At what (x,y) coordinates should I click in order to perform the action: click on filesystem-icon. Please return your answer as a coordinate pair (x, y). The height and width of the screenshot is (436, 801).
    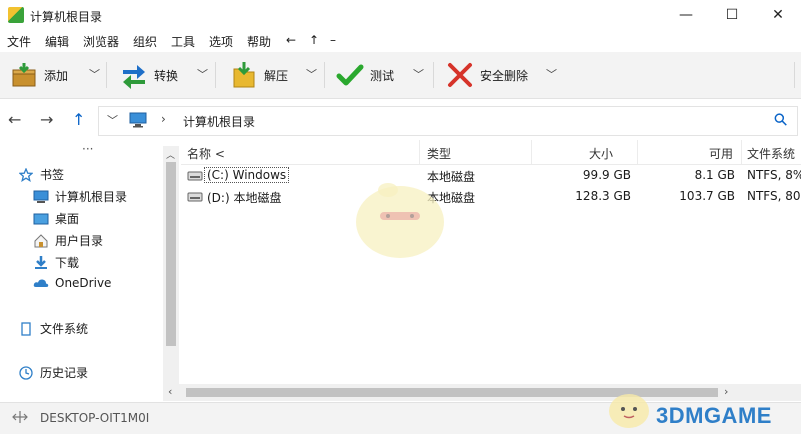
    Looking at the image, I should click on (26, 328).